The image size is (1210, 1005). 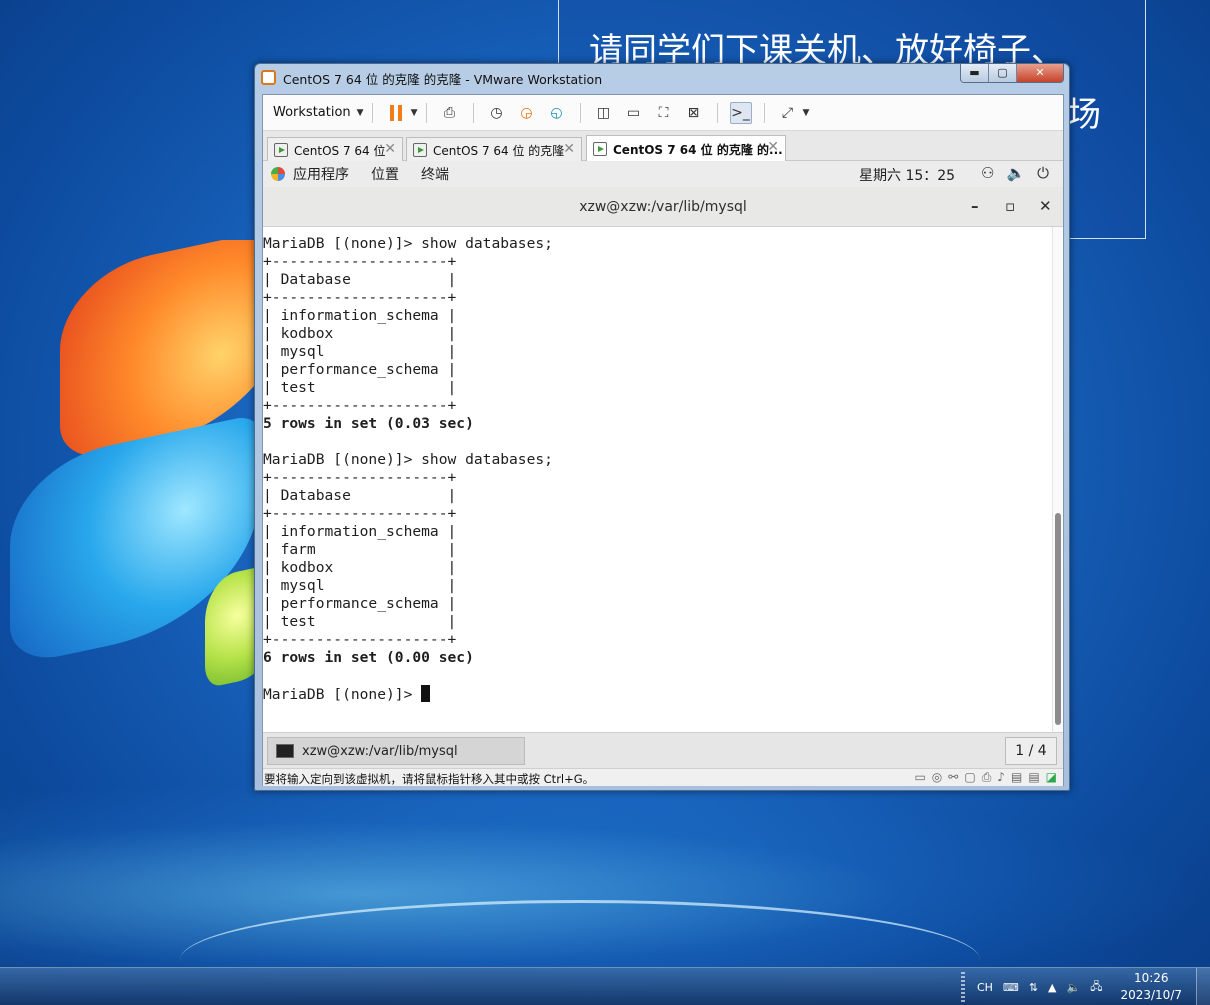 What do you see at coordinates (1033, 777) in the screenshot?
I see `removable-device-icon-2: ▤` at bounding box center [1033, 777].